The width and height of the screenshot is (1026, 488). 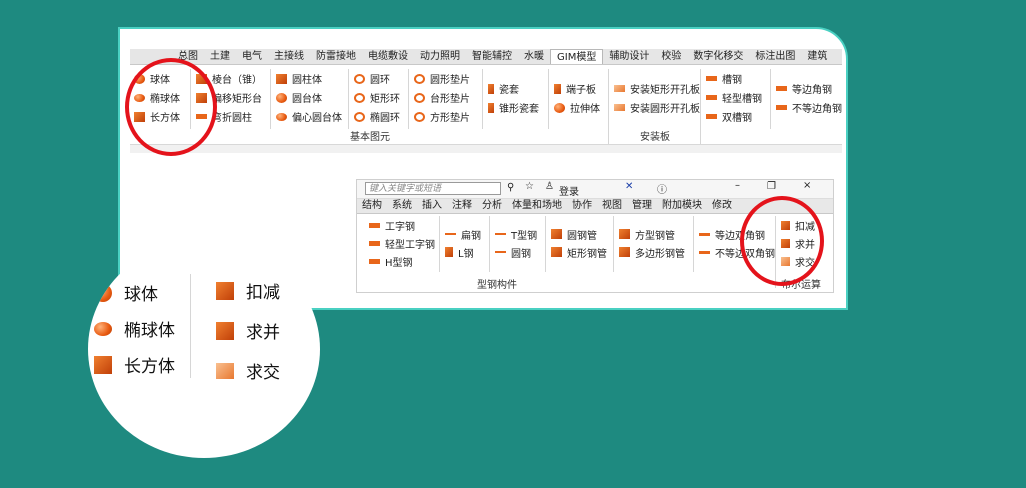 What do you see at coordinates (549, 186) in the screenshot?
I see `user-icon: ♙` at bounding box center [549, 186].